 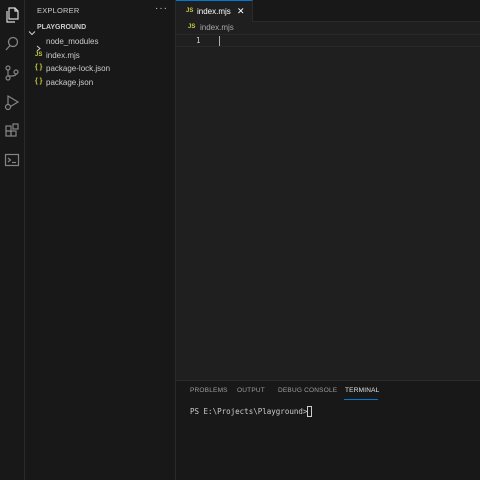 What do you see at coordinates (32, 30) in the screenshot?
I see `chevron-down-icon` at bounding box center [32, 30].